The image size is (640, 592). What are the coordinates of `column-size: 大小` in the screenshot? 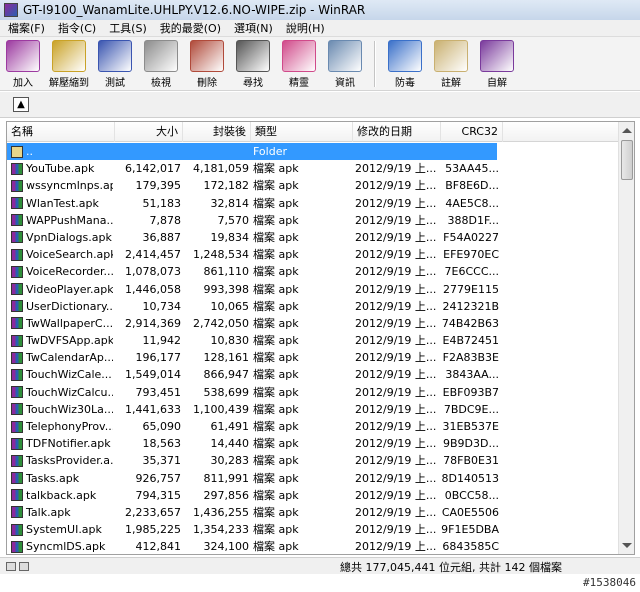 It's located at (149, 132).